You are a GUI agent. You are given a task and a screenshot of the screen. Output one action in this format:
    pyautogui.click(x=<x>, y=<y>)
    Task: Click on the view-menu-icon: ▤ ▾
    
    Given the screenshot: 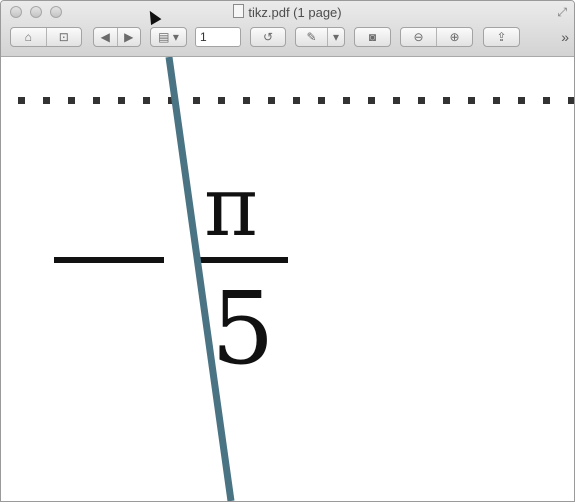 What is the action you would take?
    pyautogui.click(x=168, y=37)
    